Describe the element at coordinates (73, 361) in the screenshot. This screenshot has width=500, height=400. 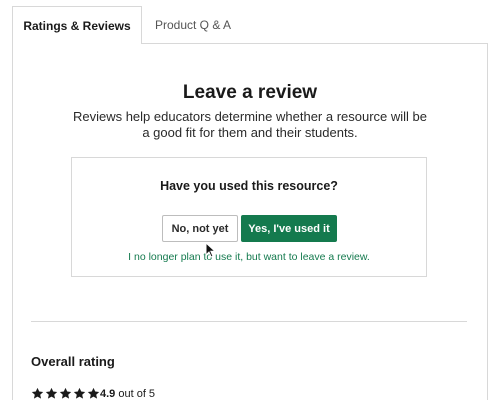
I see `overall-rating-heading: Overall rating` at that location.